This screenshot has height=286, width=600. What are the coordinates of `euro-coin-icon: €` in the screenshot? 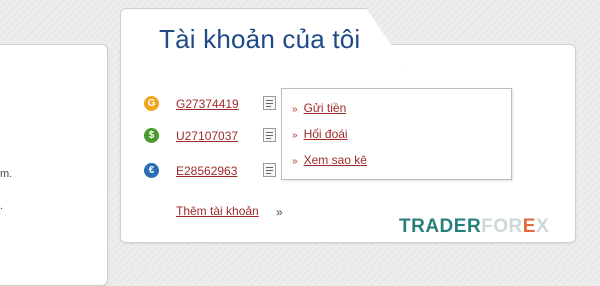 It's located at (151, 170).